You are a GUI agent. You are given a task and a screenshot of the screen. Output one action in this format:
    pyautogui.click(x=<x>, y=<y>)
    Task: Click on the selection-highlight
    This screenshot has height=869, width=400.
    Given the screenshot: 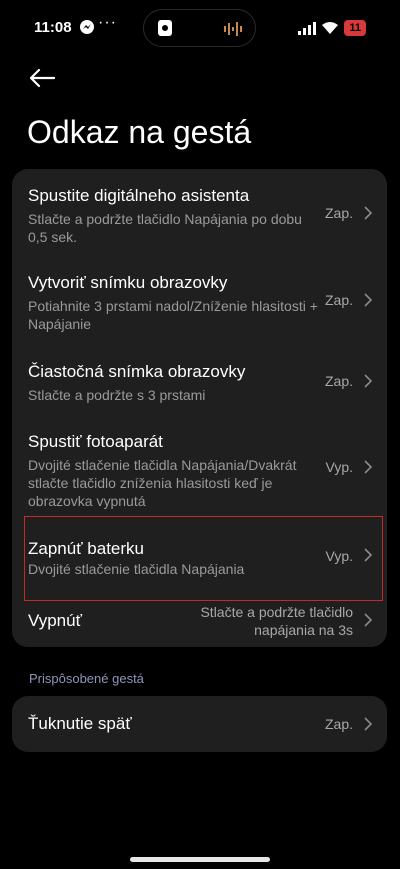 What is the action you would take?
    pyautogui.click(x=203, y=558)
    